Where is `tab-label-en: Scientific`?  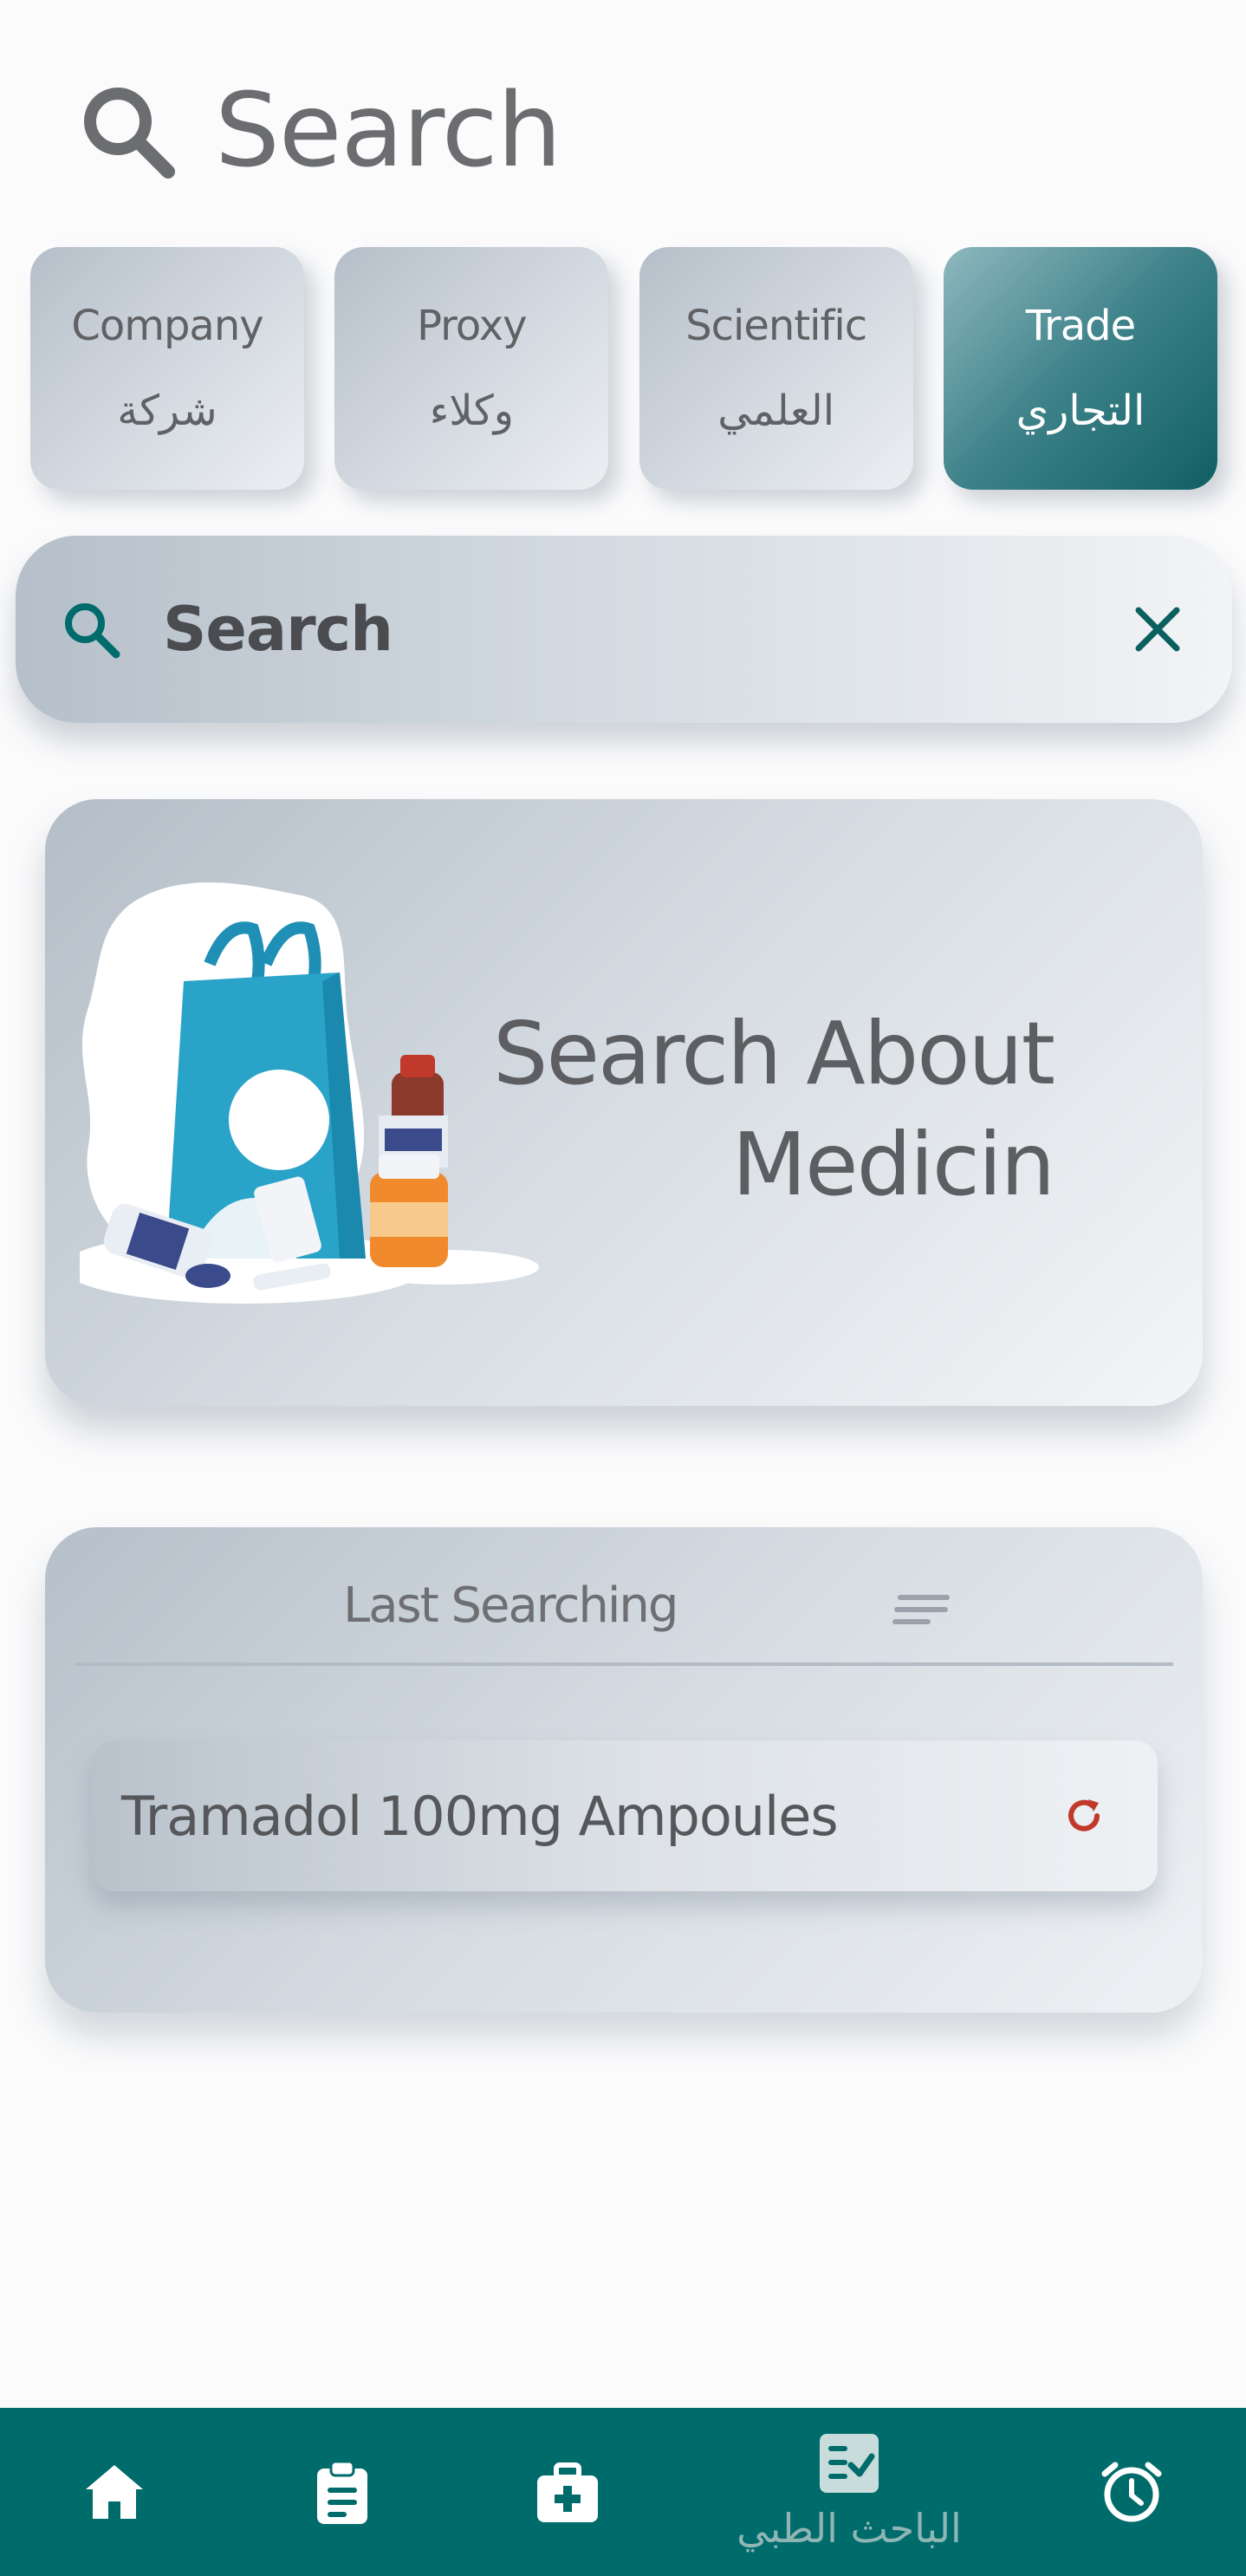 tab-label-en: Scientific is located at coordinates (776, 326).